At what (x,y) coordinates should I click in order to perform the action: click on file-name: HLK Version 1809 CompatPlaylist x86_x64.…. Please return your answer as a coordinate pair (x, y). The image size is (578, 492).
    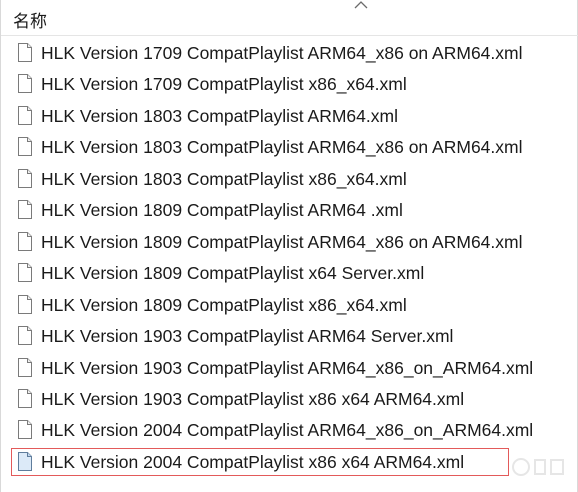
    Looking at the image, I should click on (224, 304).